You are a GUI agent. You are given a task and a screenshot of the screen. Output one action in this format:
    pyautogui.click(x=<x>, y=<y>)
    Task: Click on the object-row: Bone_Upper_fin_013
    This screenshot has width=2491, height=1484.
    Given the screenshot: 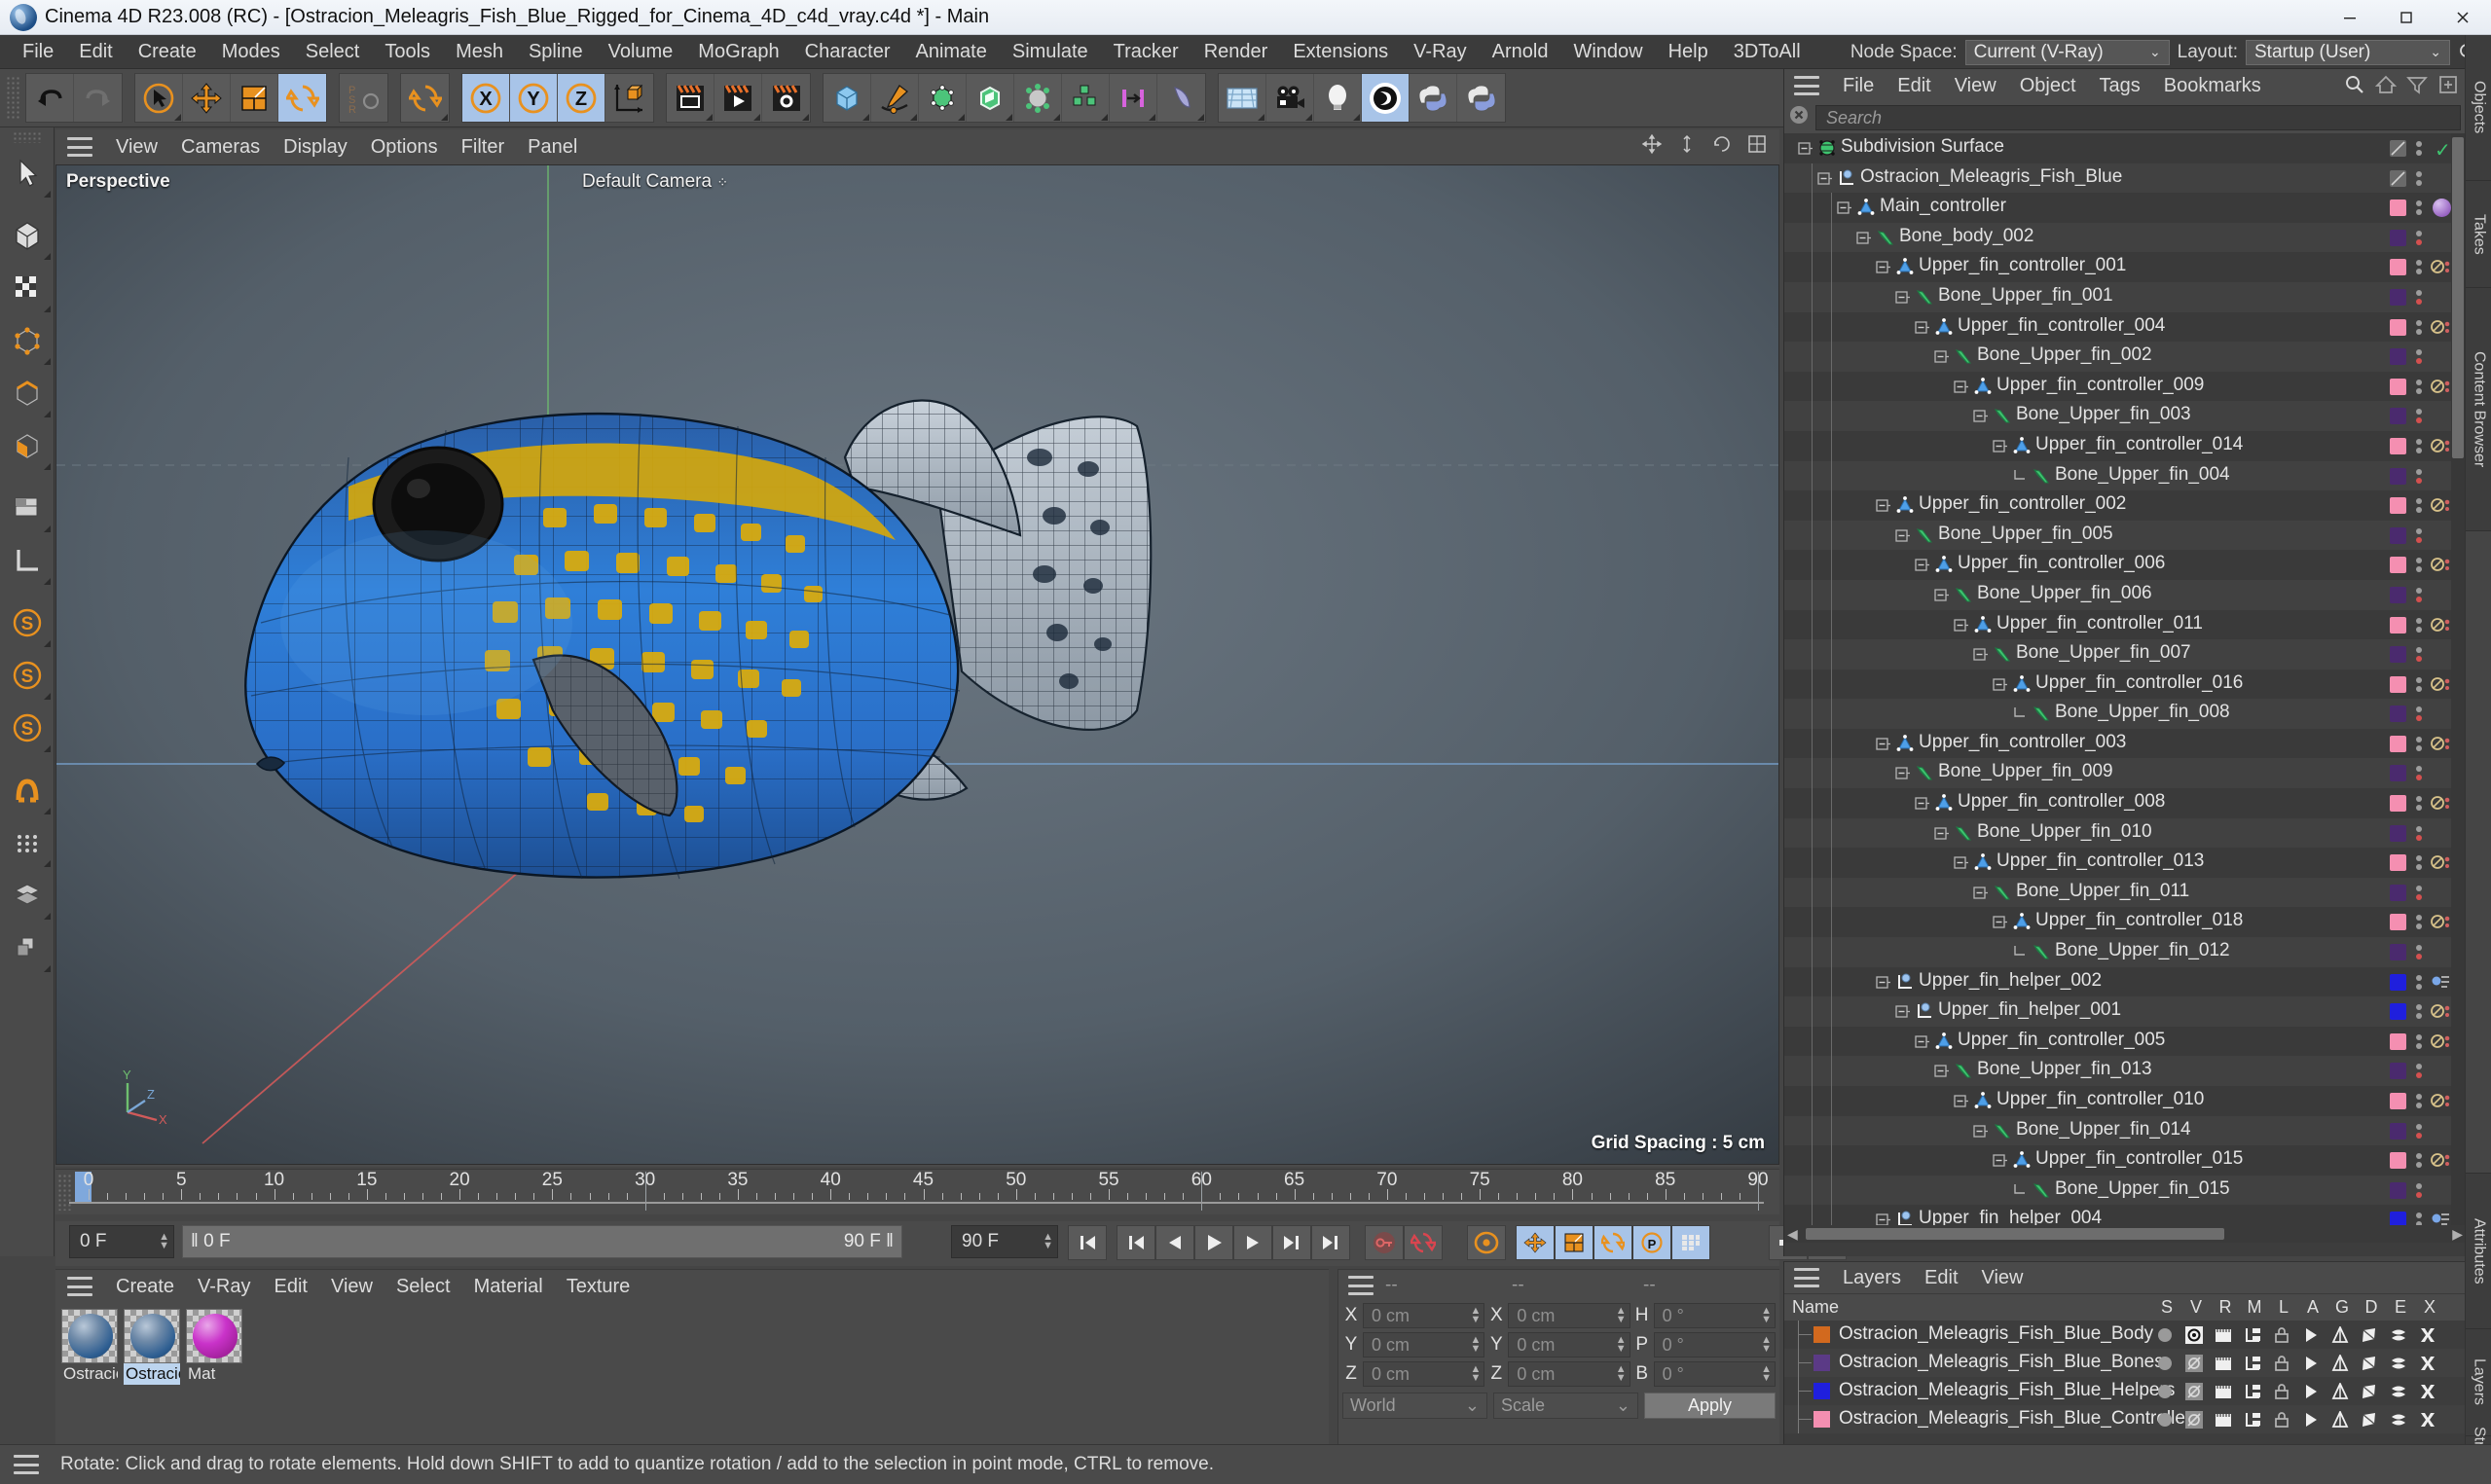 What is the action you would take?
    pyautogui.click(x=2125, y=1071)
    